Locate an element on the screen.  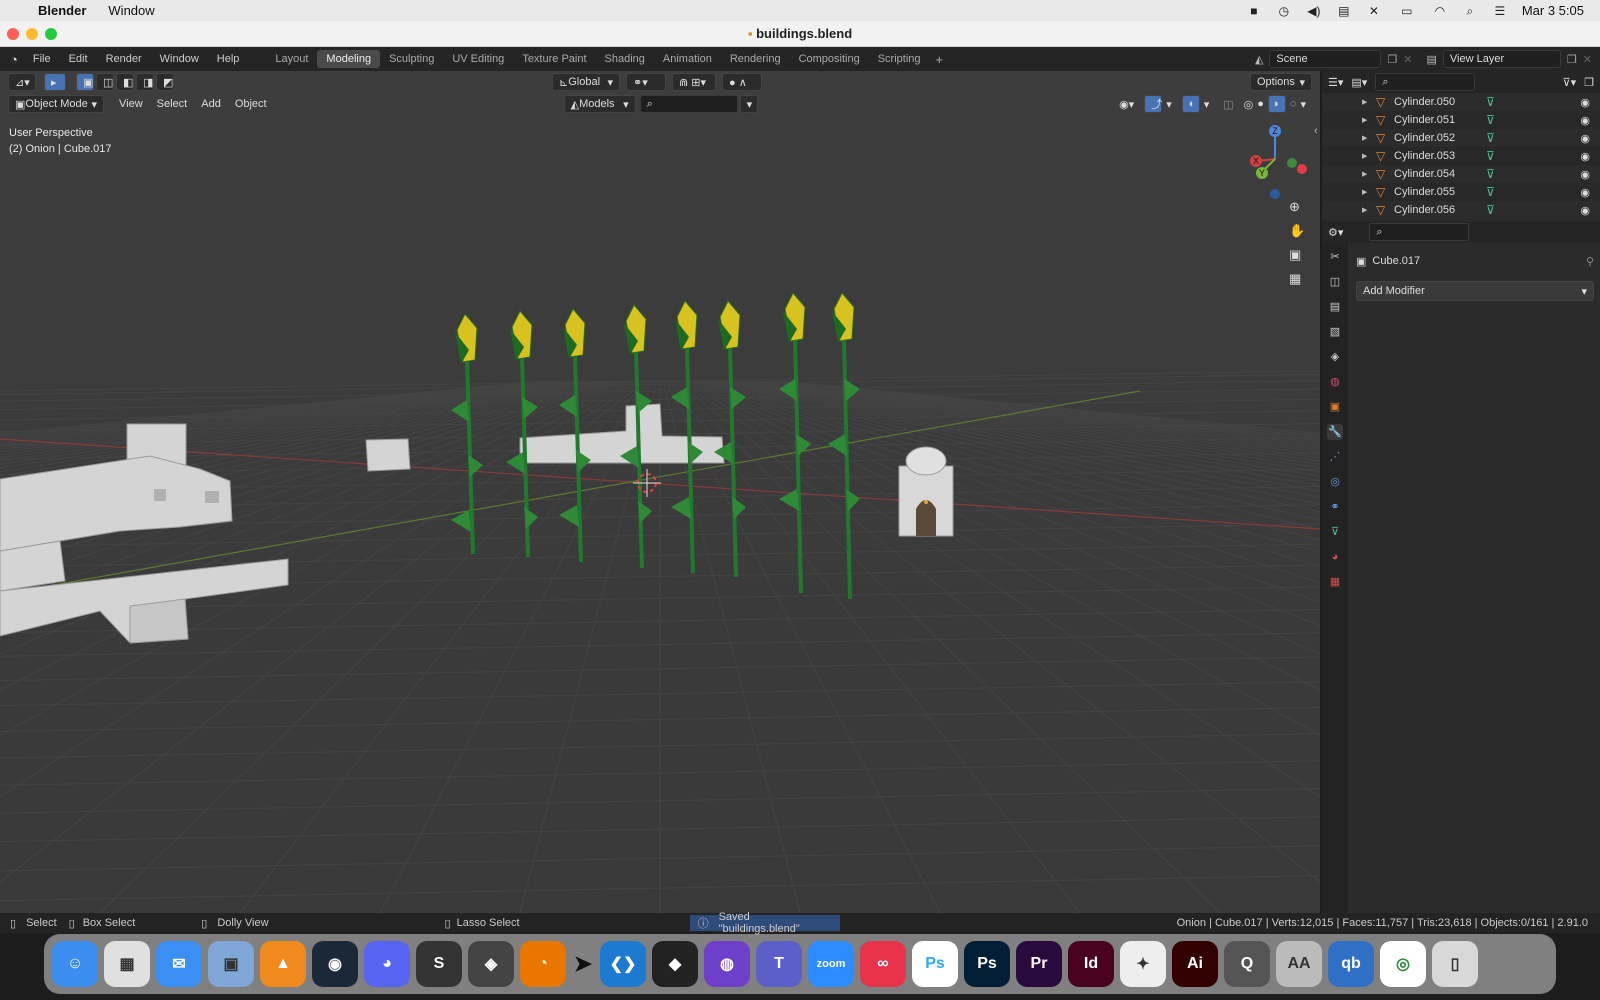
outliner-row: ▶ ▽ Cylinder.053 ⊽ ◉ is located at coordinates (1461, 156).